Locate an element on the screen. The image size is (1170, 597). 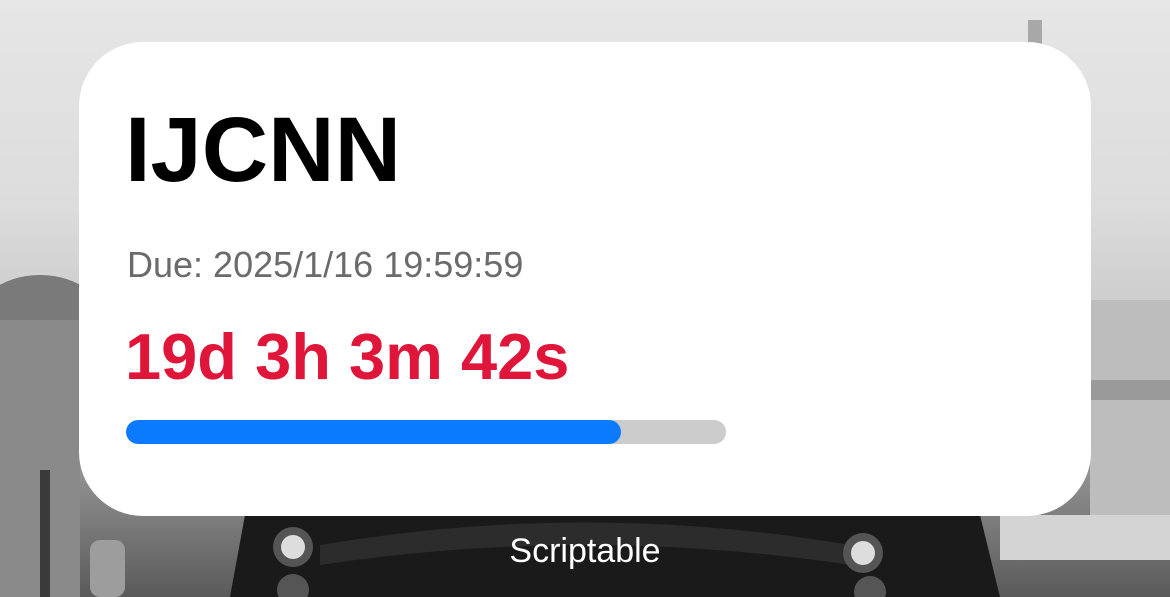
due-date-label: Due: 2025/1/16 19:59:59 is located at coordinates (325, 264).